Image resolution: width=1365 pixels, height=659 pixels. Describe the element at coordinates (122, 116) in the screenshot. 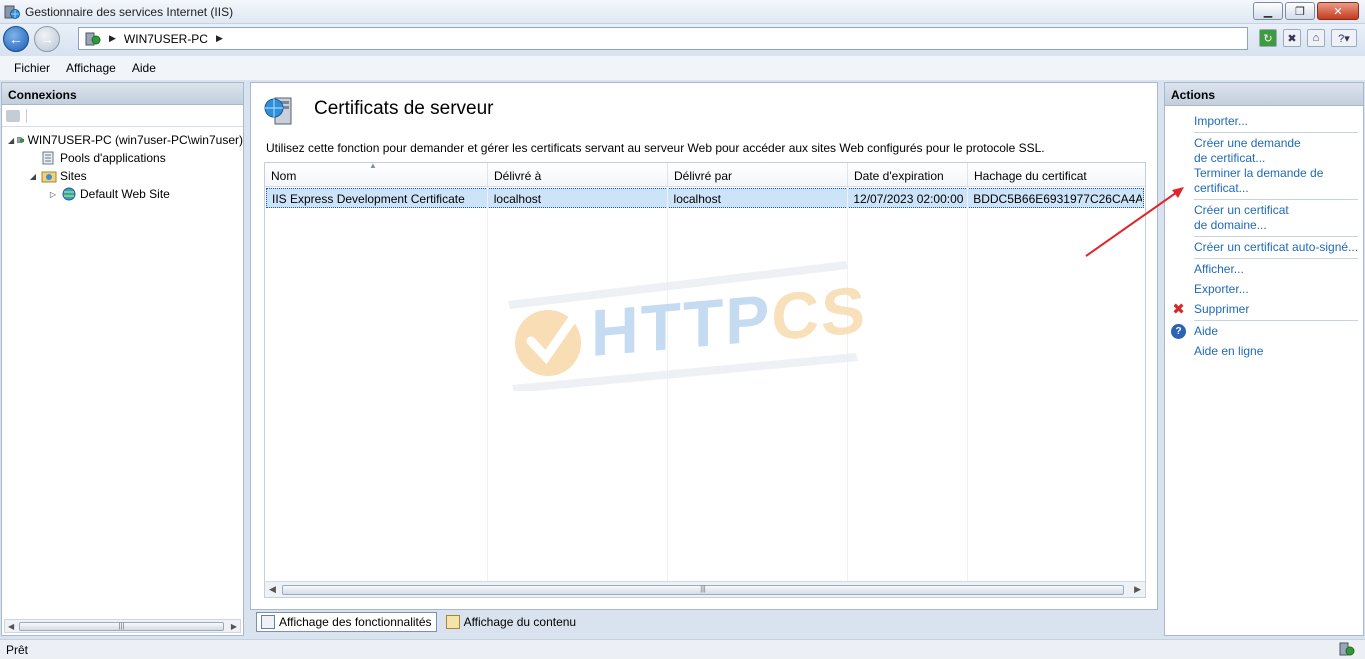

I see `connections-toolbar` at that location.